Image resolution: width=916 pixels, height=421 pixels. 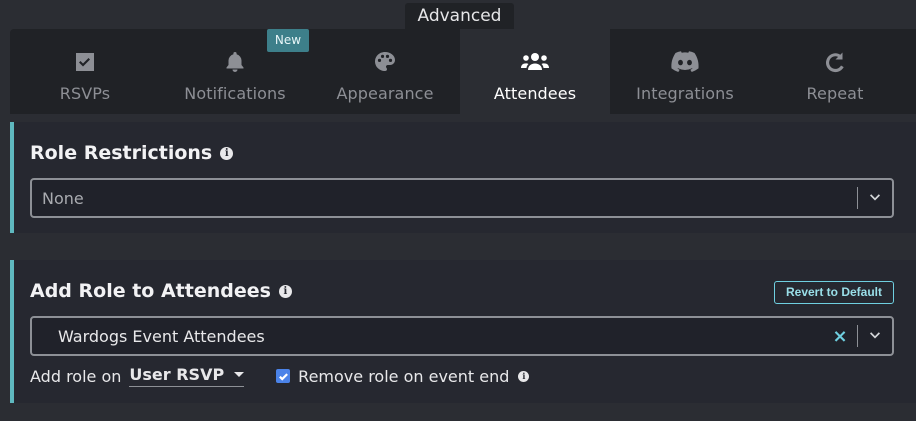 What do you see at coordinates (239, 374) in the screenshot?
I see `caret-down-icon` at bounding box center [239, 374].